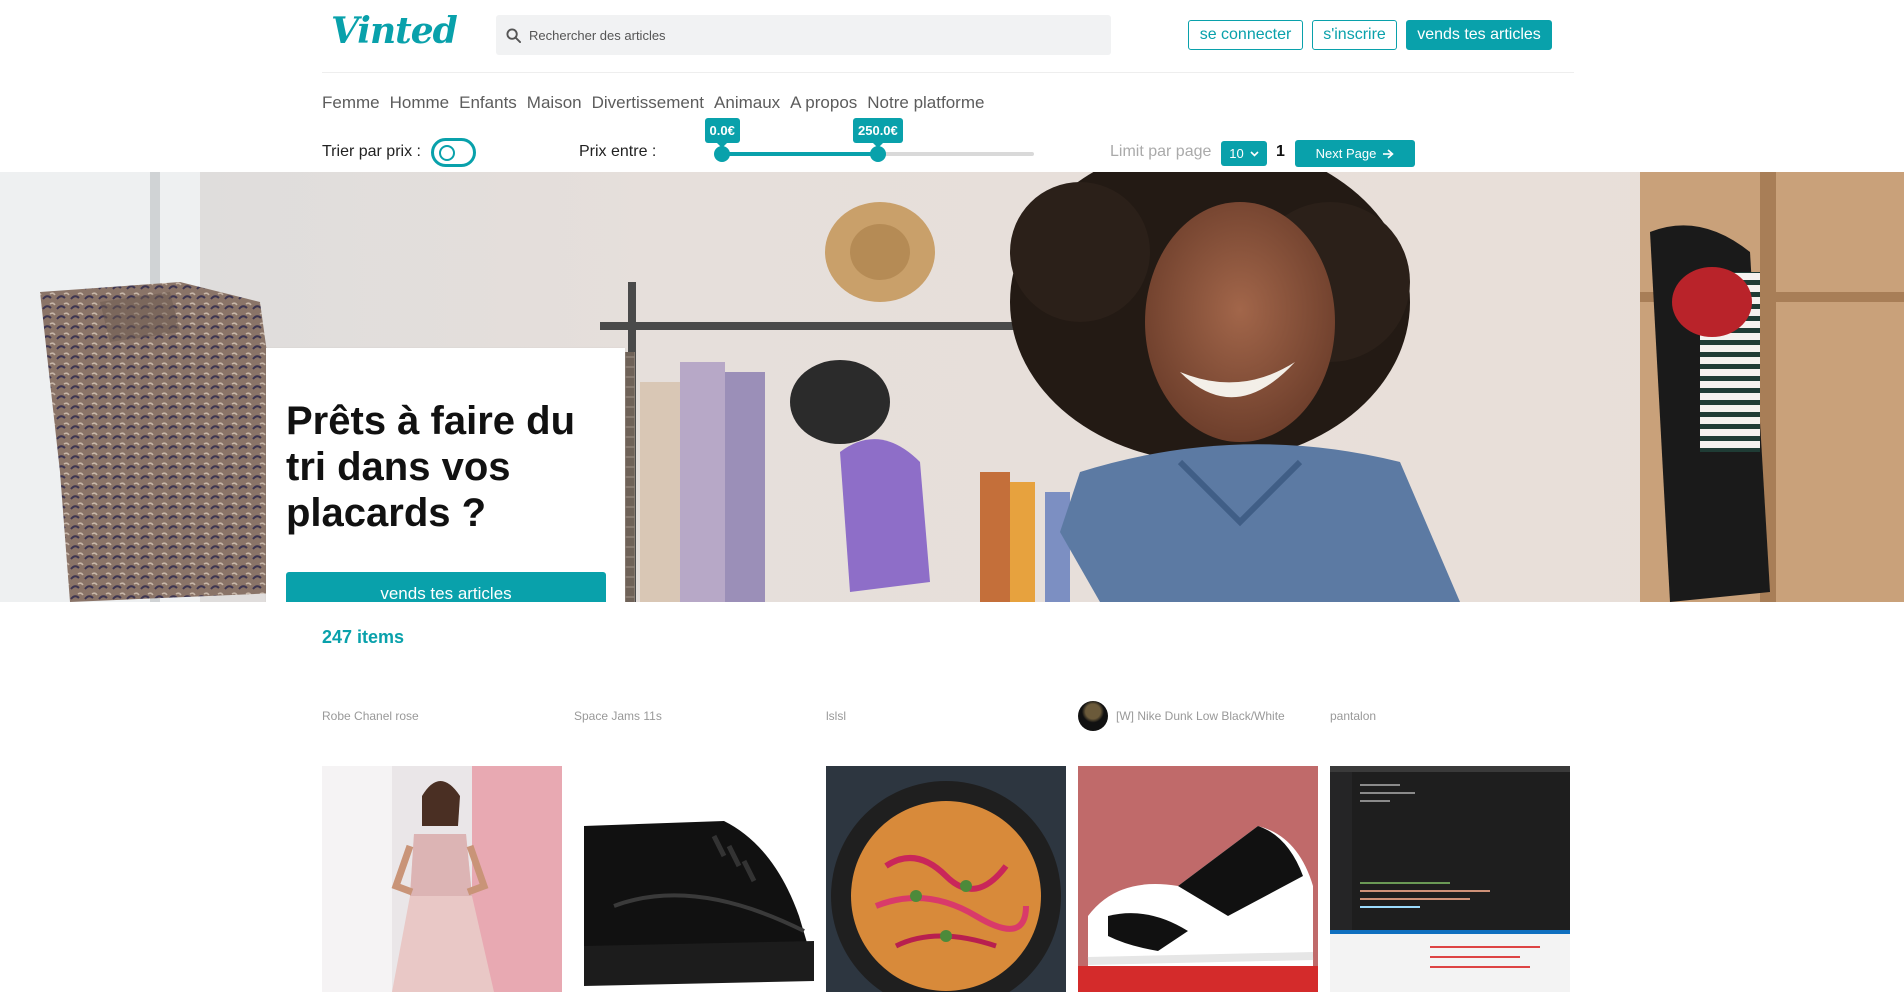 The height and width of the screenshot is (992, 1904). I want to click on nav-item-enfants: Enfants, so click(488, 103).